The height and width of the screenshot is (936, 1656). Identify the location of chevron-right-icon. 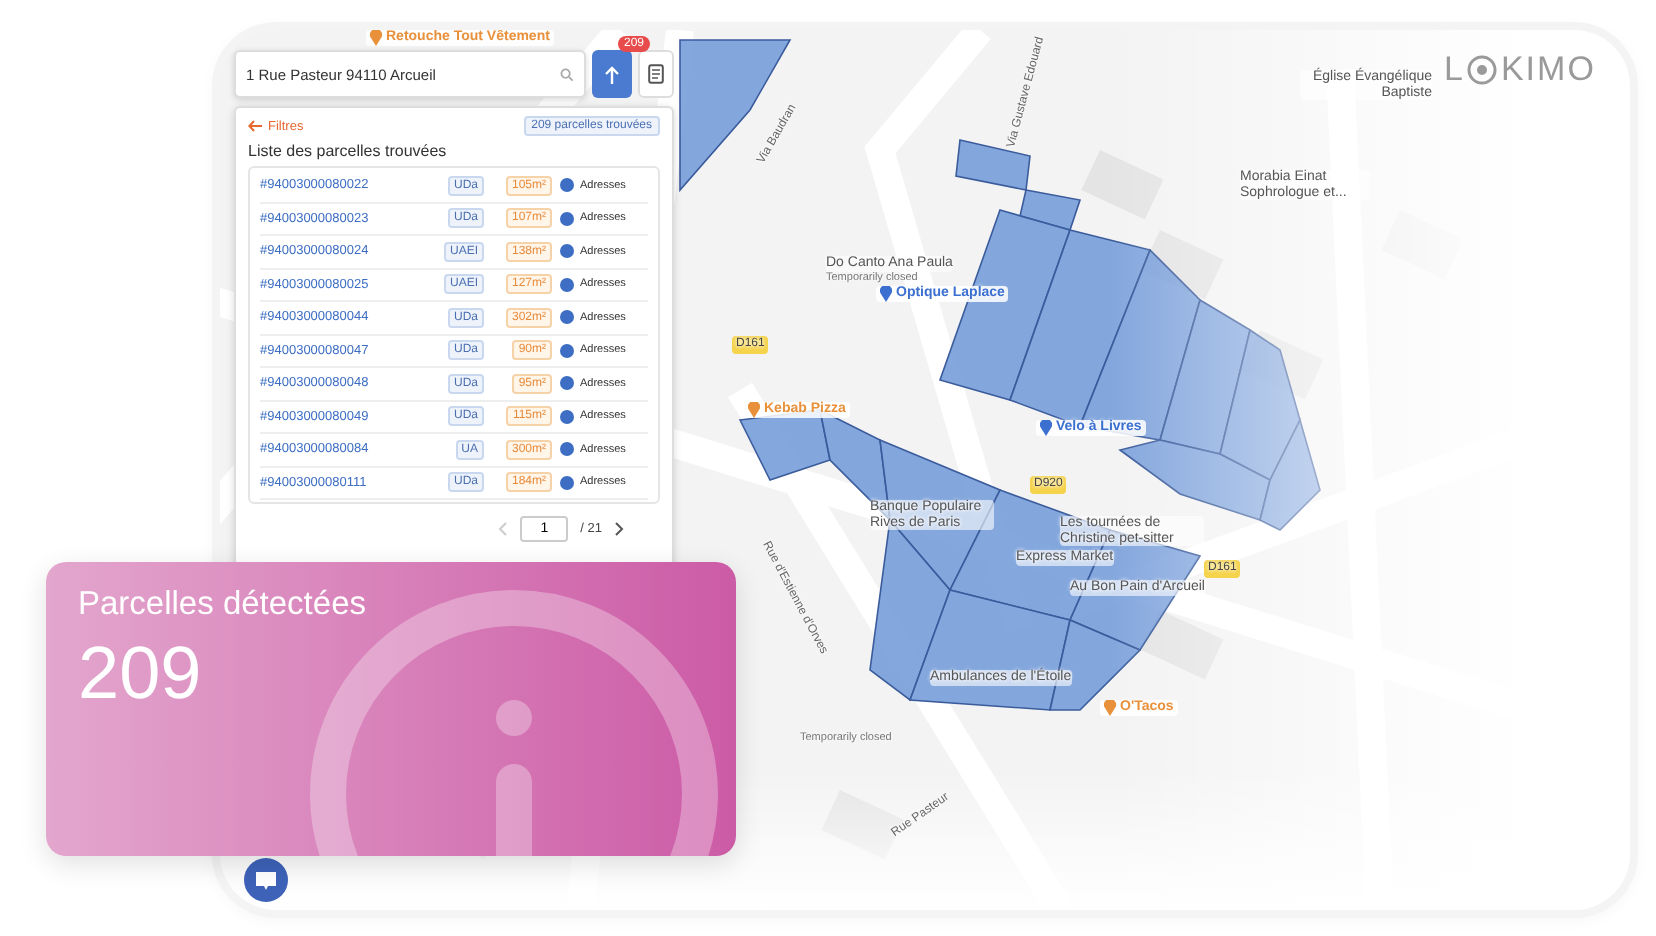
(619, 529).